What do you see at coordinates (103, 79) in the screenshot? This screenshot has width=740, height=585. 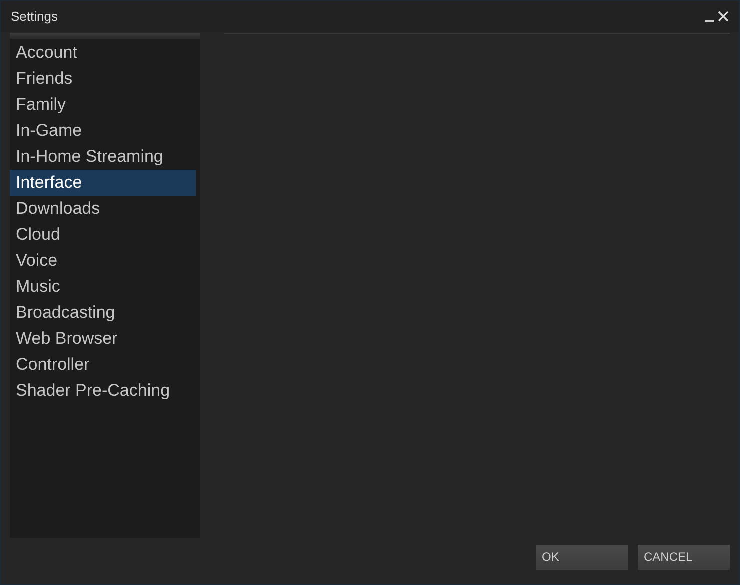 I see `sidebar-item: Friends` at bounding box center [103, 79].